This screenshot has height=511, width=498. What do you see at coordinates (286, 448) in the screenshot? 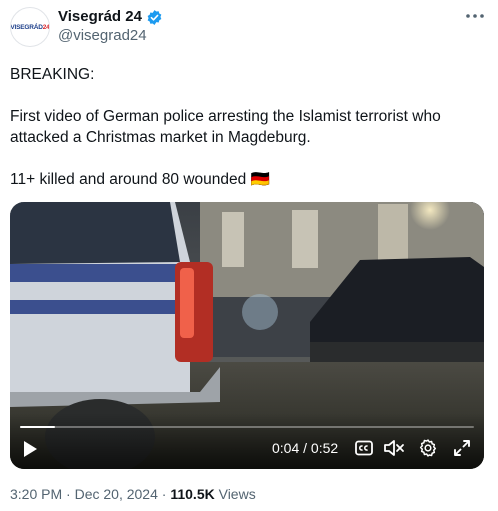
I see `current-time: 0:04` at bounding box center [286, 448].